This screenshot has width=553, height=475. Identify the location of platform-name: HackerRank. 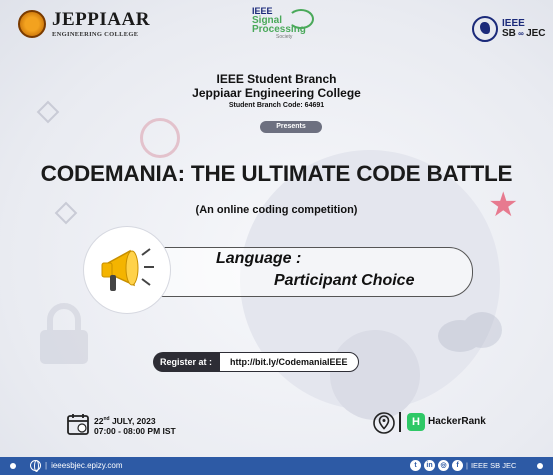
(457, 421).